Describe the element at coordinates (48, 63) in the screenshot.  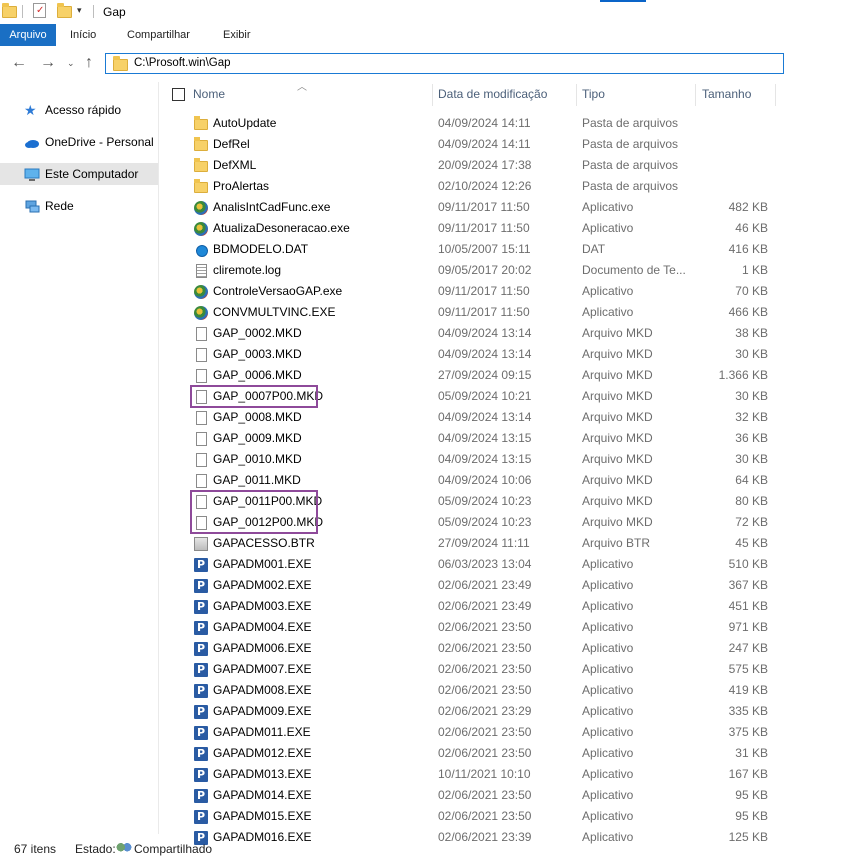
I see `forward-icon: →` at that location.